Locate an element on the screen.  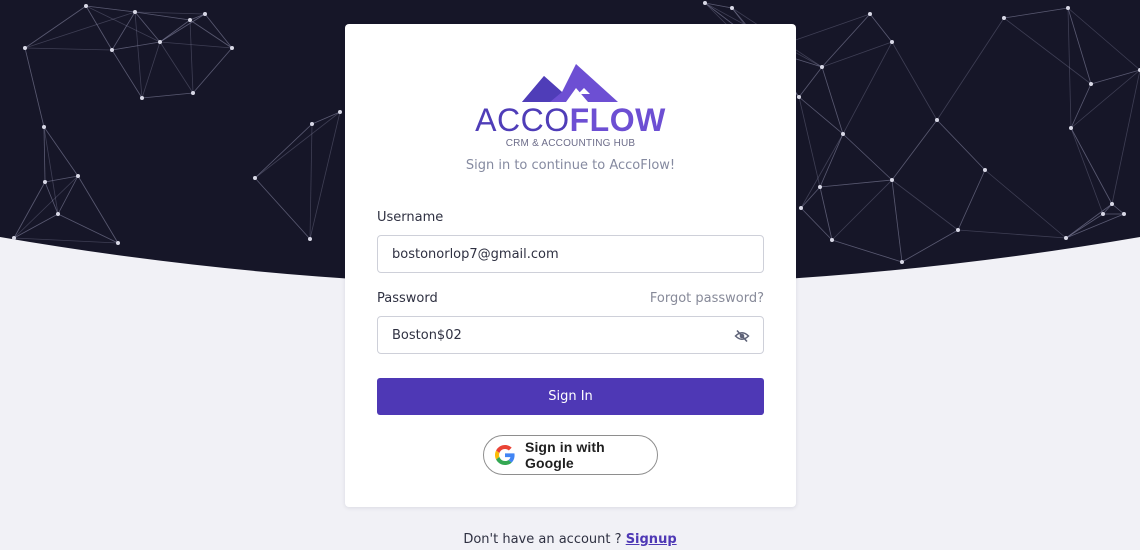
sign-in-button: Sign In is located at coordinates (570, 396).